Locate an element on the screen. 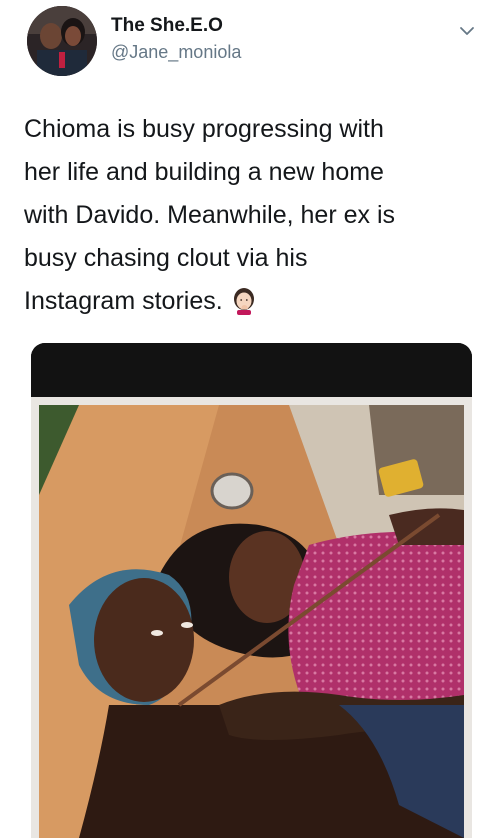  media-top-bar is located at coordinates (251, 370).